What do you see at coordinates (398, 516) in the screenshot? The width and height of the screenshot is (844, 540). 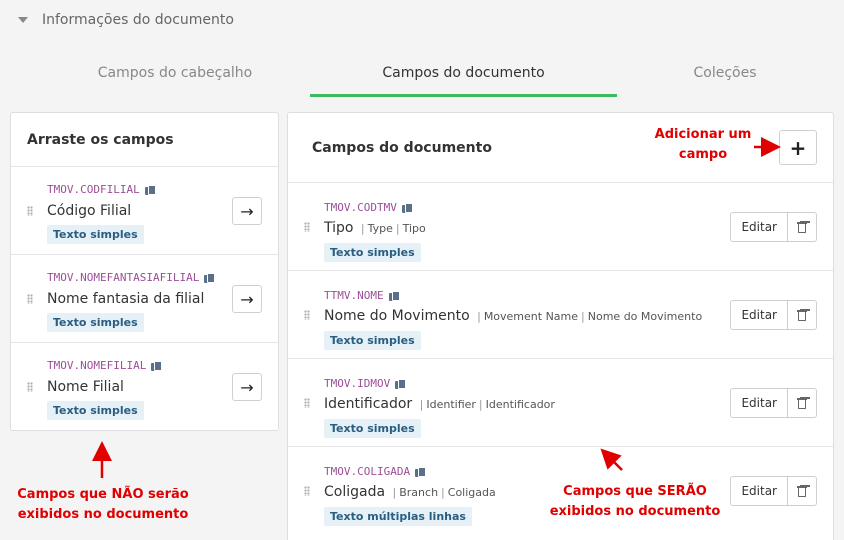 I see `field-type-badge: Texto múltiplas linhas` at bounding box center [398, 516].